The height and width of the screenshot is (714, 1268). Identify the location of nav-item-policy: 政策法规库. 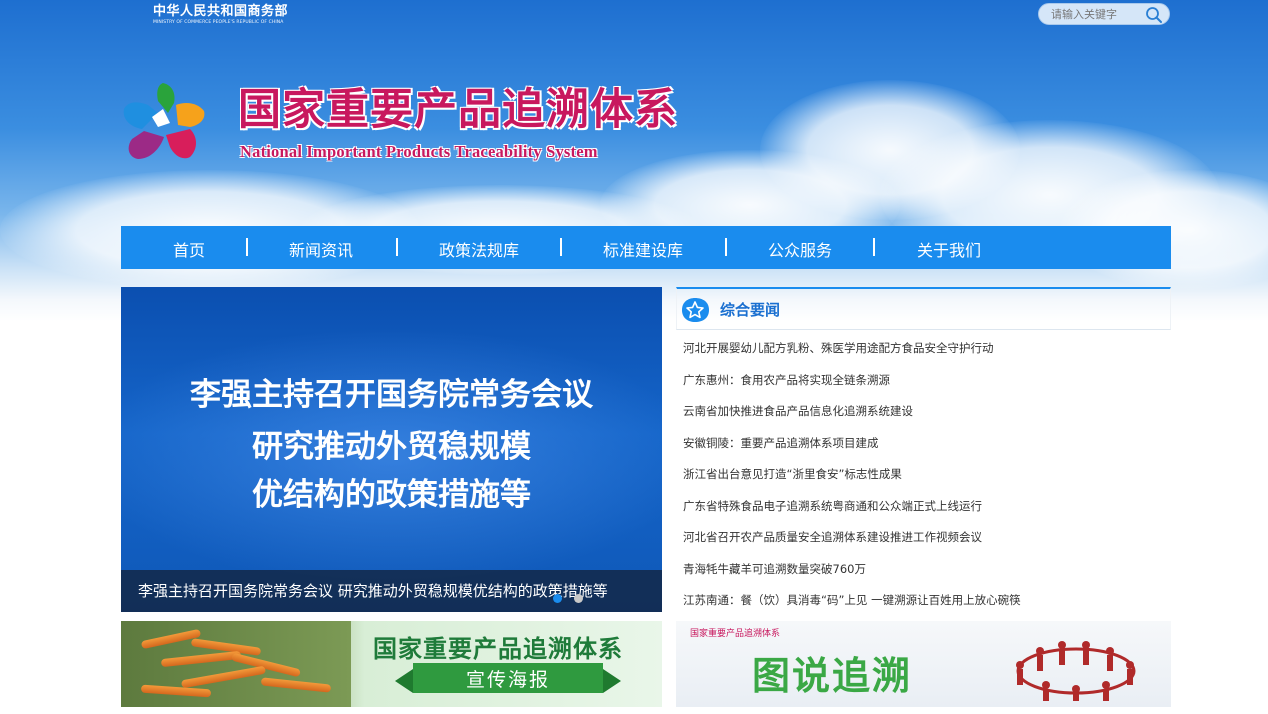
(479, 249).